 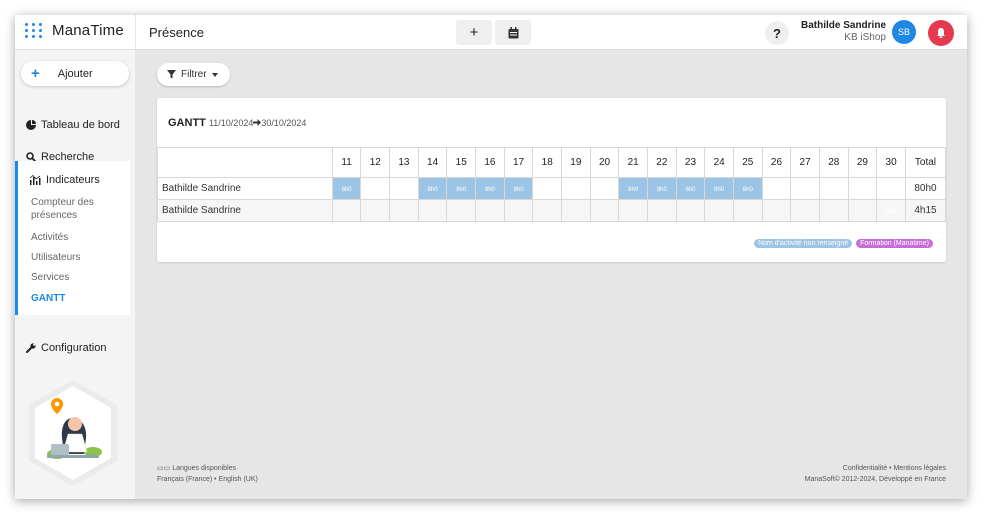 What do you see at coordinates (865, 37) in the screenshot?
I see `user-shop: KB iShop` at bounding box center [865, 37].